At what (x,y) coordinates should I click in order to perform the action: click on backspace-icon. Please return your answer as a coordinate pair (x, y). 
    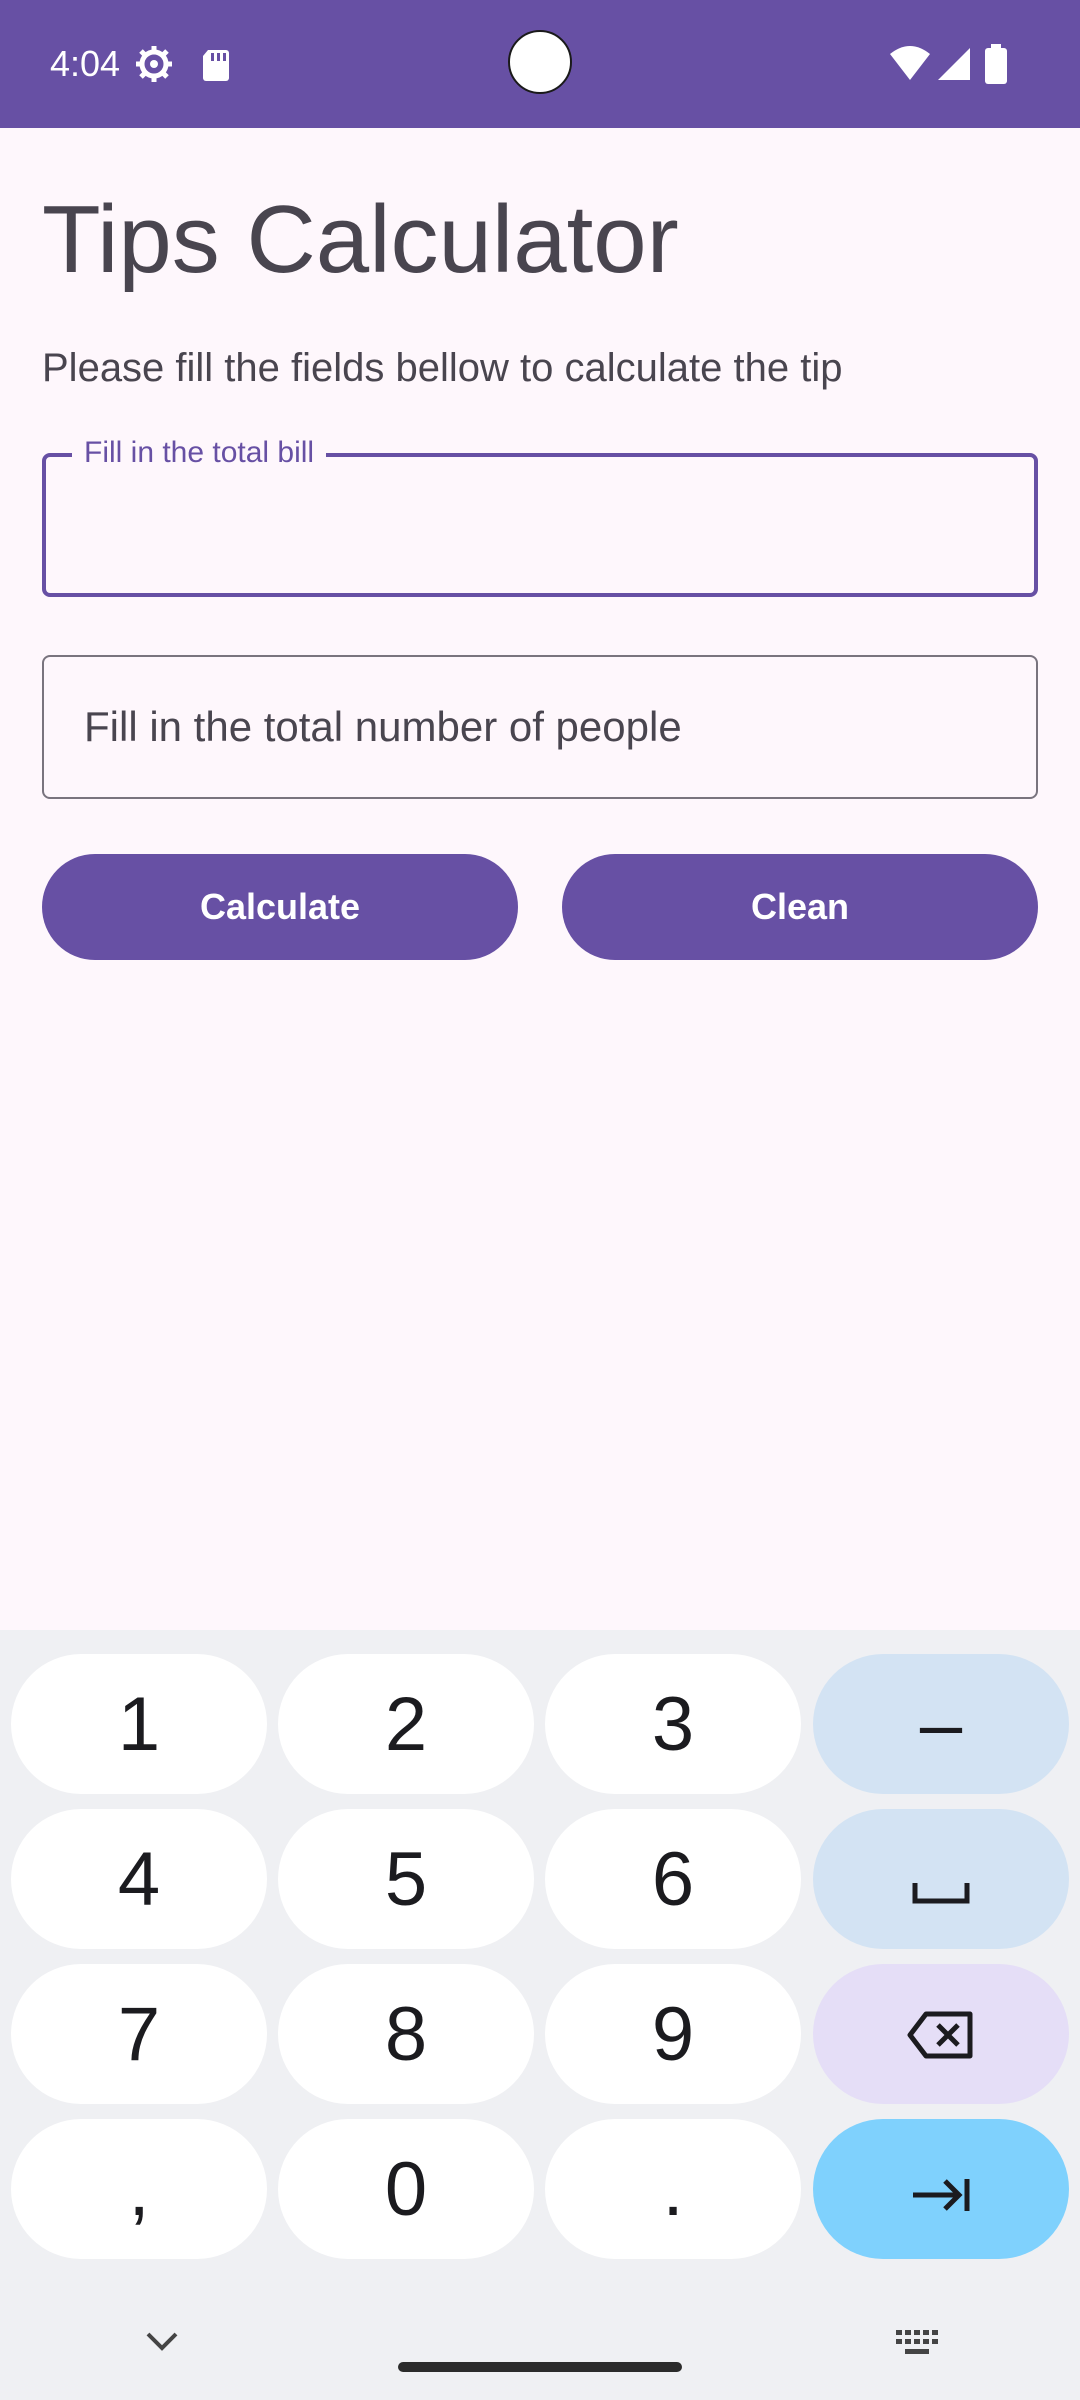
    Looking at the image, I should click on (941, 2034).